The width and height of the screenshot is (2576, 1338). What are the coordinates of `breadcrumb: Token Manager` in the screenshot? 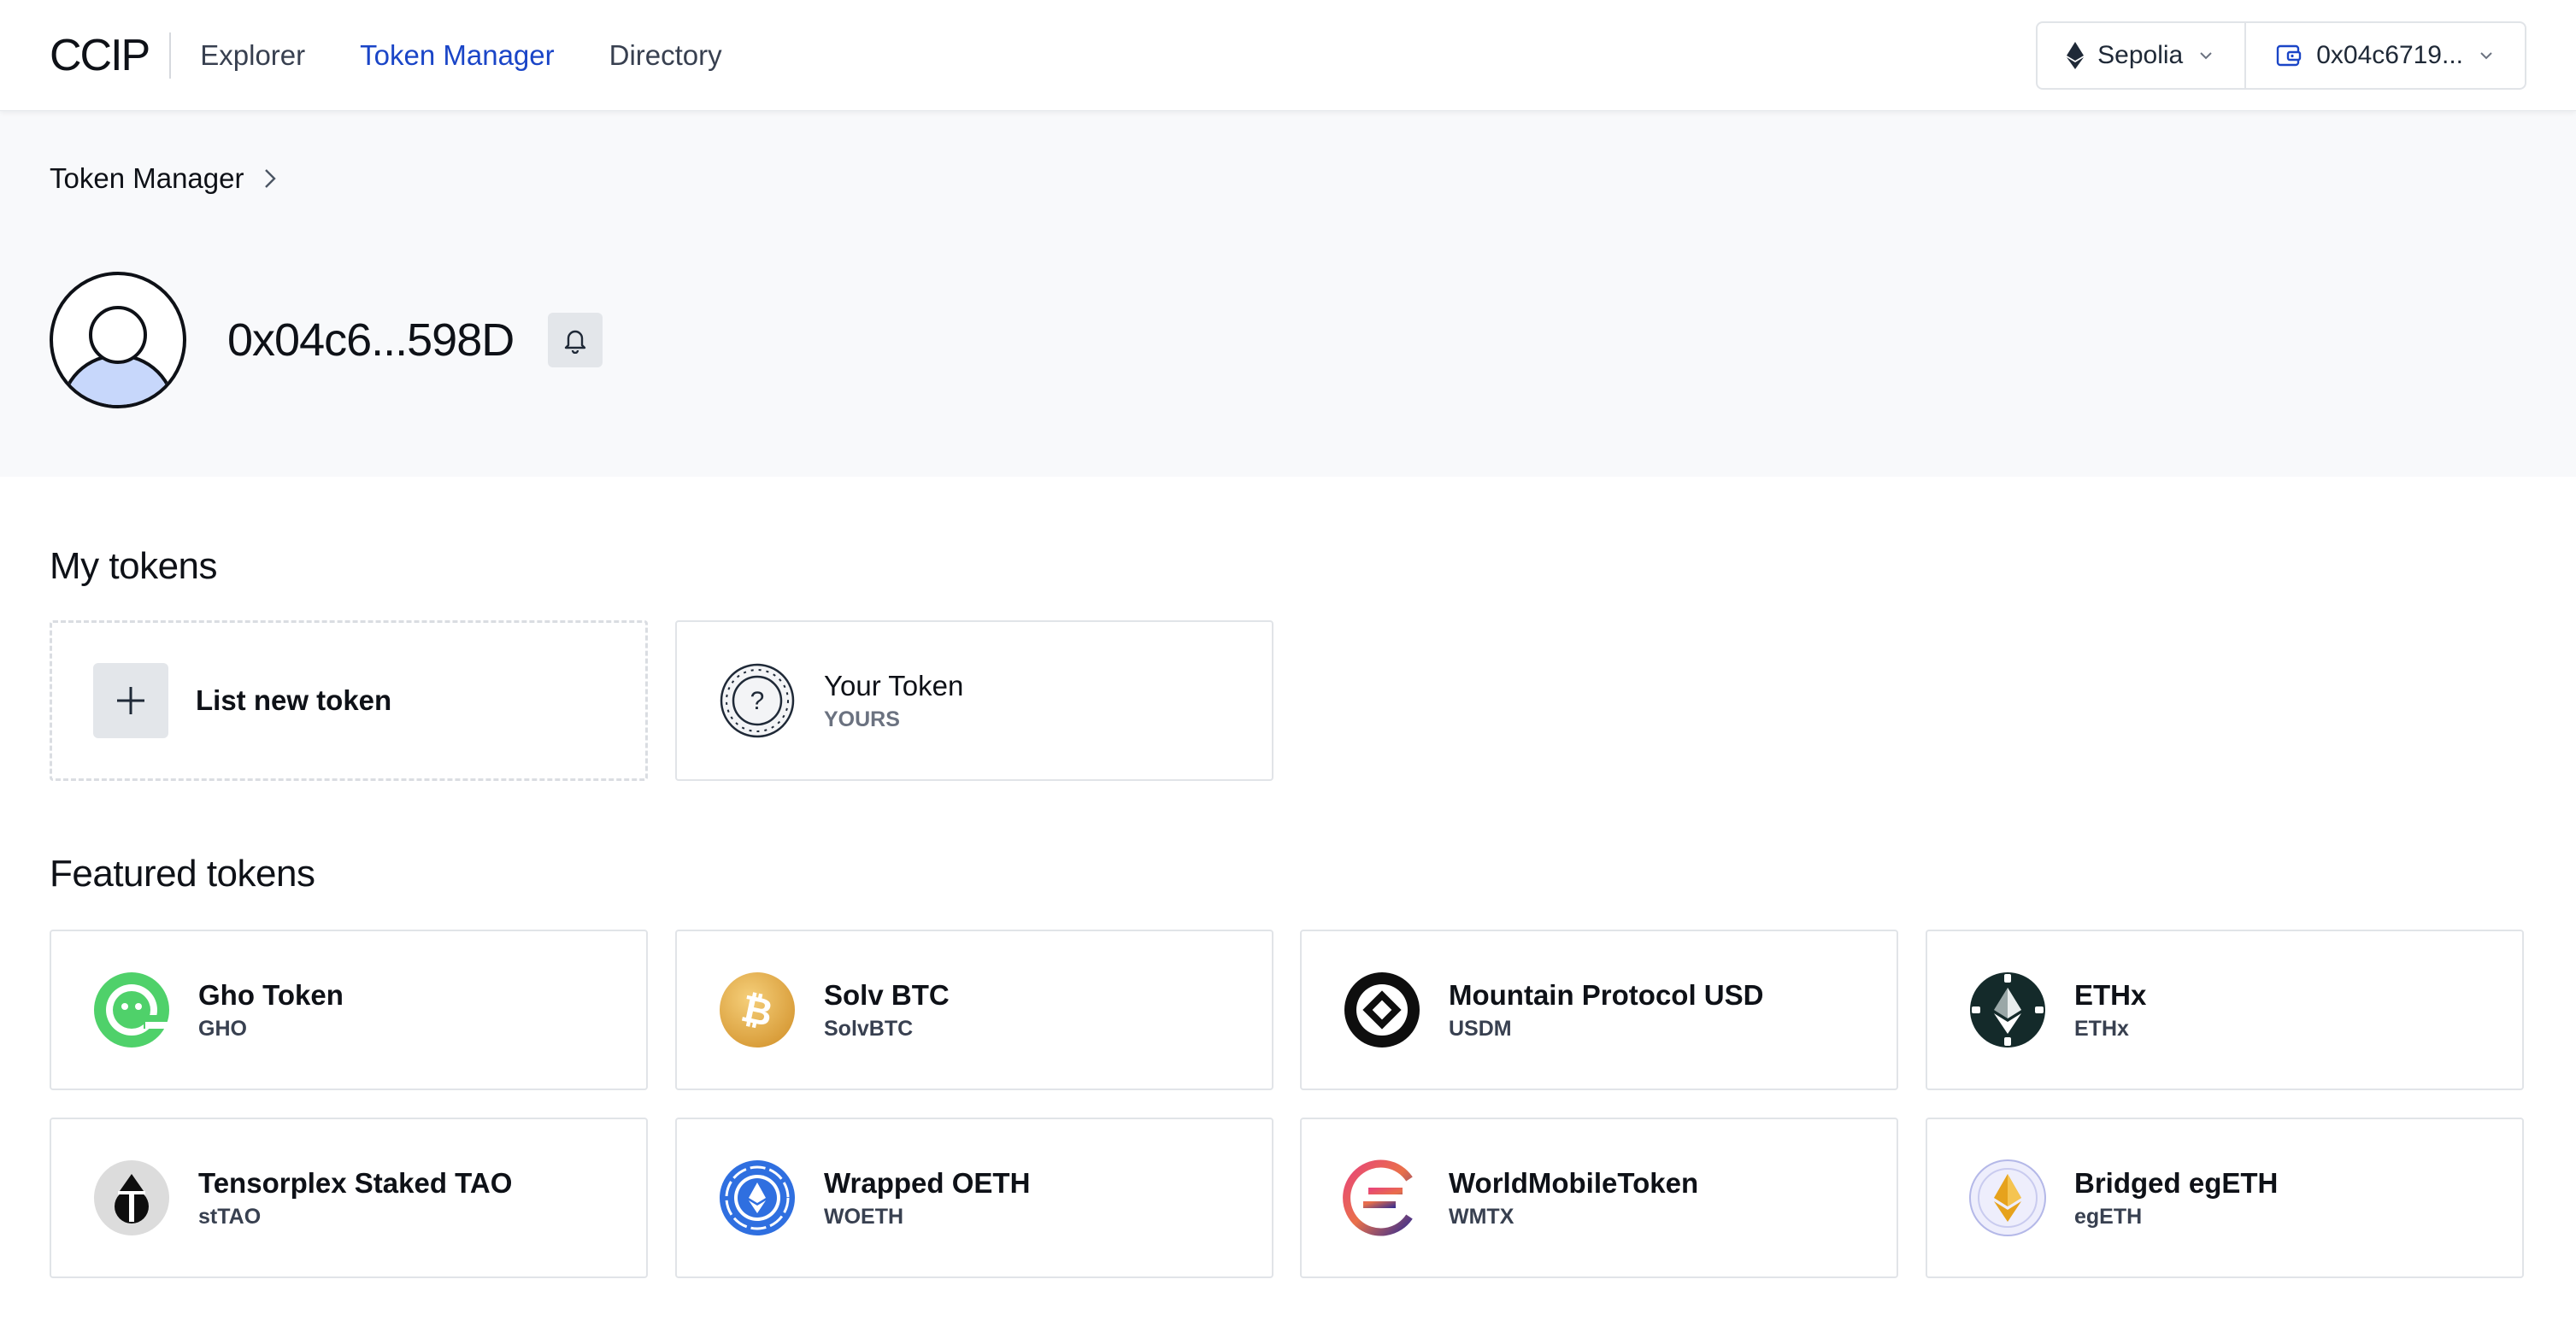 It's located at (164, 178).